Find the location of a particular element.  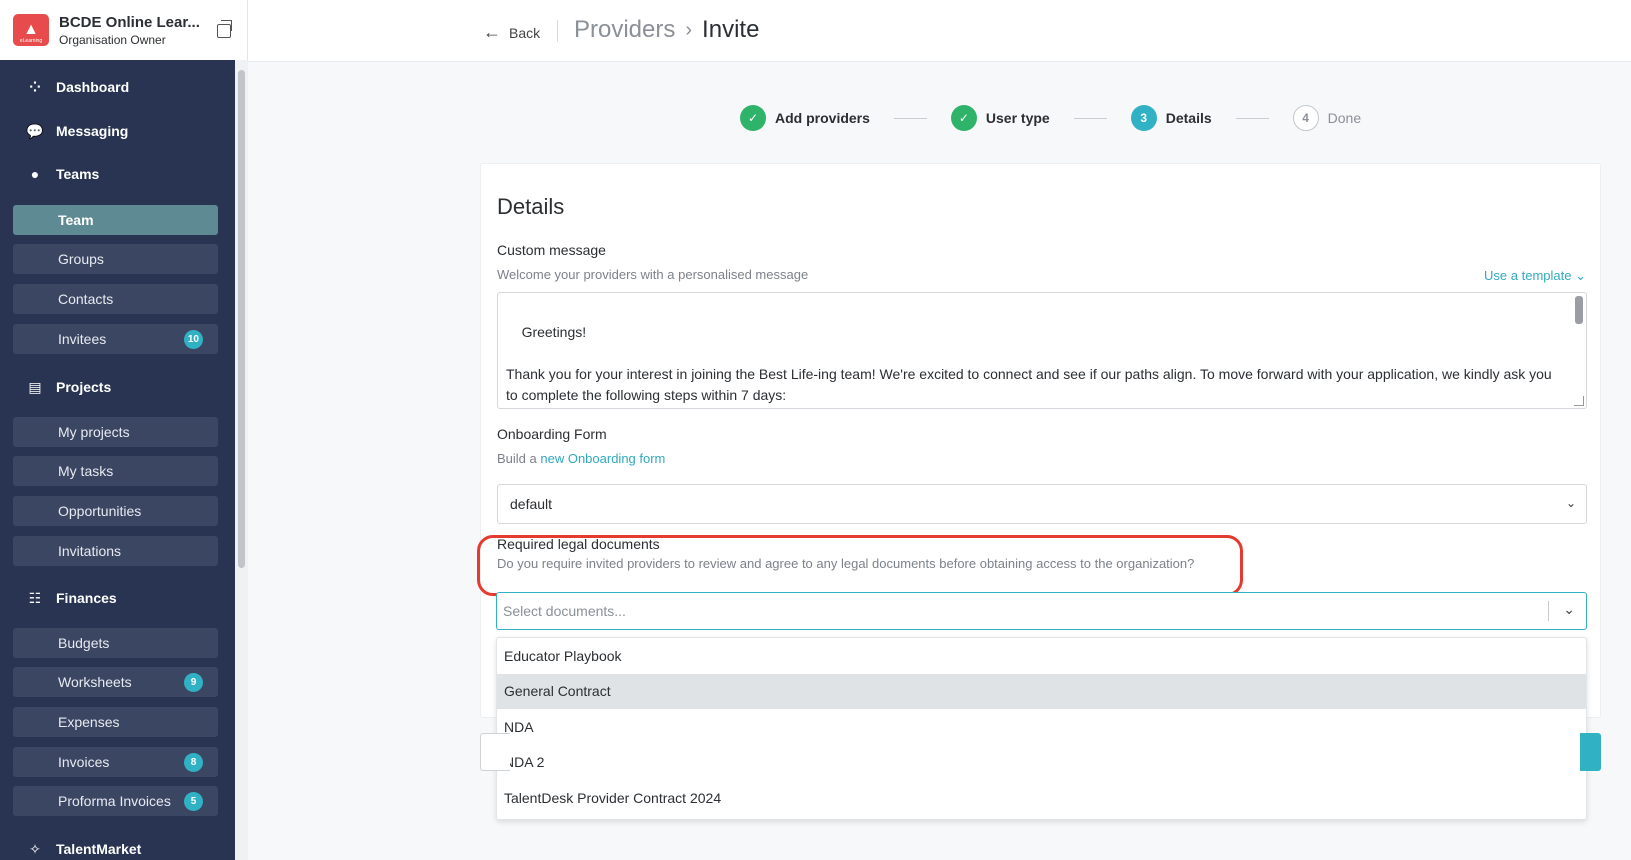

breadcrumb: Providers › Invite is located at coordinates (666, 30).